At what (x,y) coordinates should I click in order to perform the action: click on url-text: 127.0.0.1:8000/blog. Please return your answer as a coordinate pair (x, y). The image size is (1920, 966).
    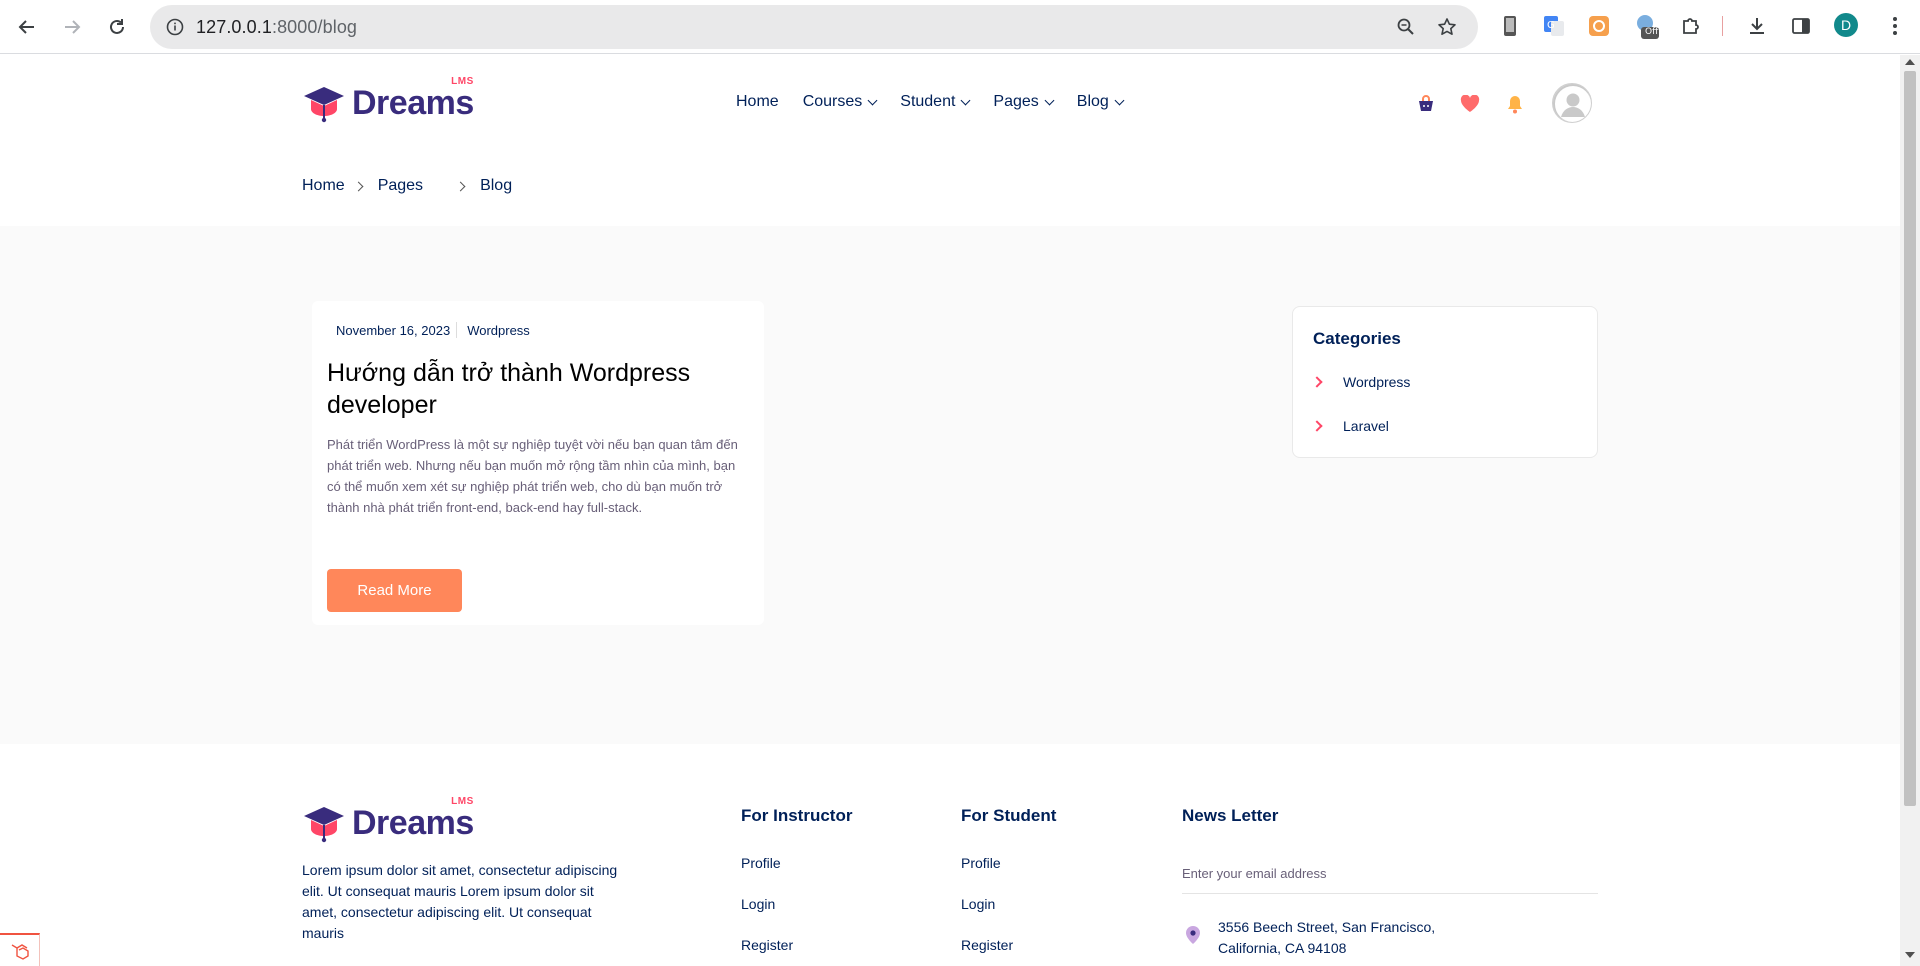
    Looking at the image, I should click on (276, 27).